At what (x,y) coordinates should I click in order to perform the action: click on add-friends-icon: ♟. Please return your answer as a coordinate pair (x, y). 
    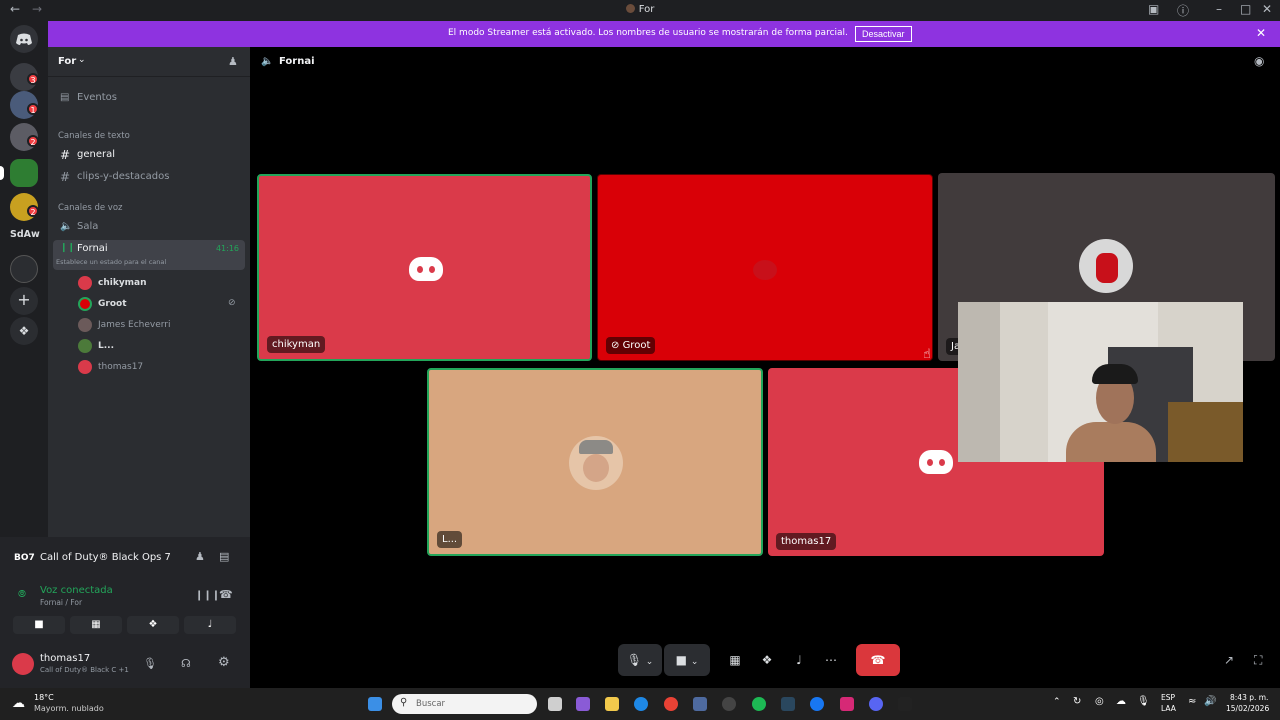
    Looking at the image, I should click on (200, 556).